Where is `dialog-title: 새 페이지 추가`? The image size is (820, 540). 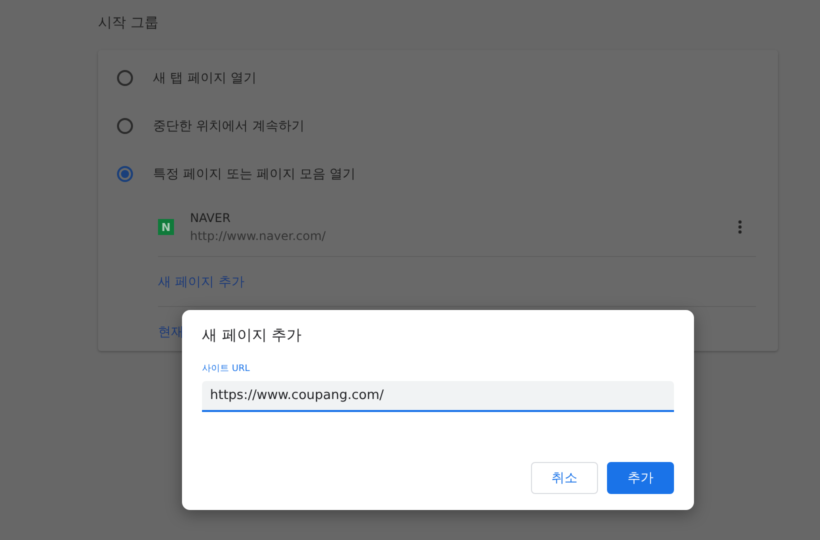
dialog-title: 새 페이지 추가 is located at coordinates (252, 336).